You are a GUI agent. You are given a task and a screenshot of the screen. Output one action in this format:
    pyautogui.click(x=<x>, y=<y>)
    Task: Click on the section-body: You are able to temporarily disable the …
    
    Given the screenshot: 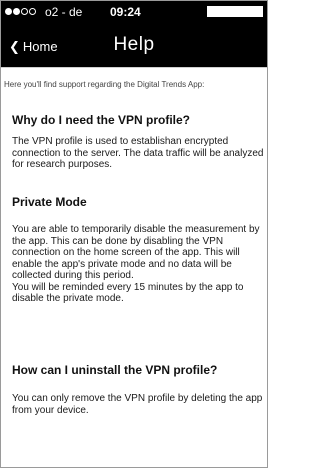 What is the action you would take?
    pyautogui.click(x=136, y=252)
    